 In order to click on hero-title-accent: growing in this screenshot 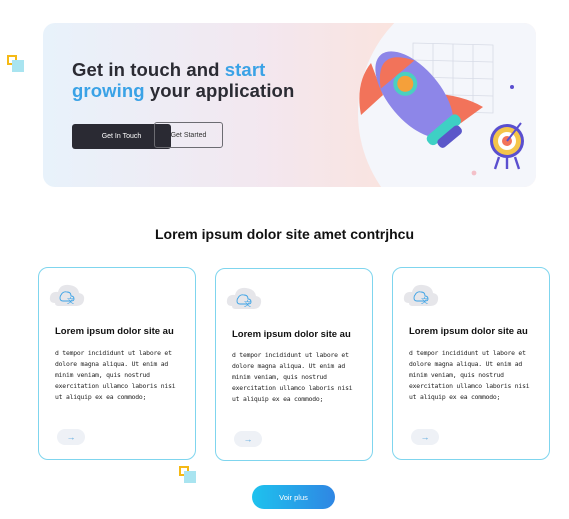, I will do `click(108, 90)`.